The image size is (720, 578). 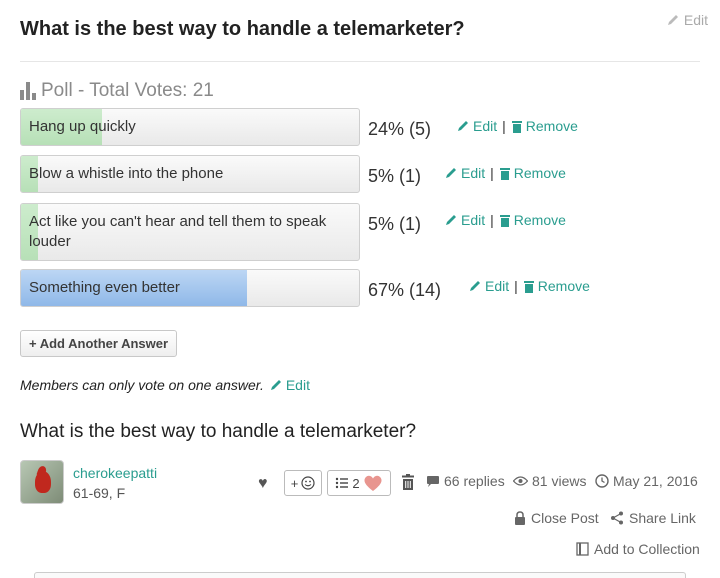 I want to click on divider, so click(x=360, y=61).